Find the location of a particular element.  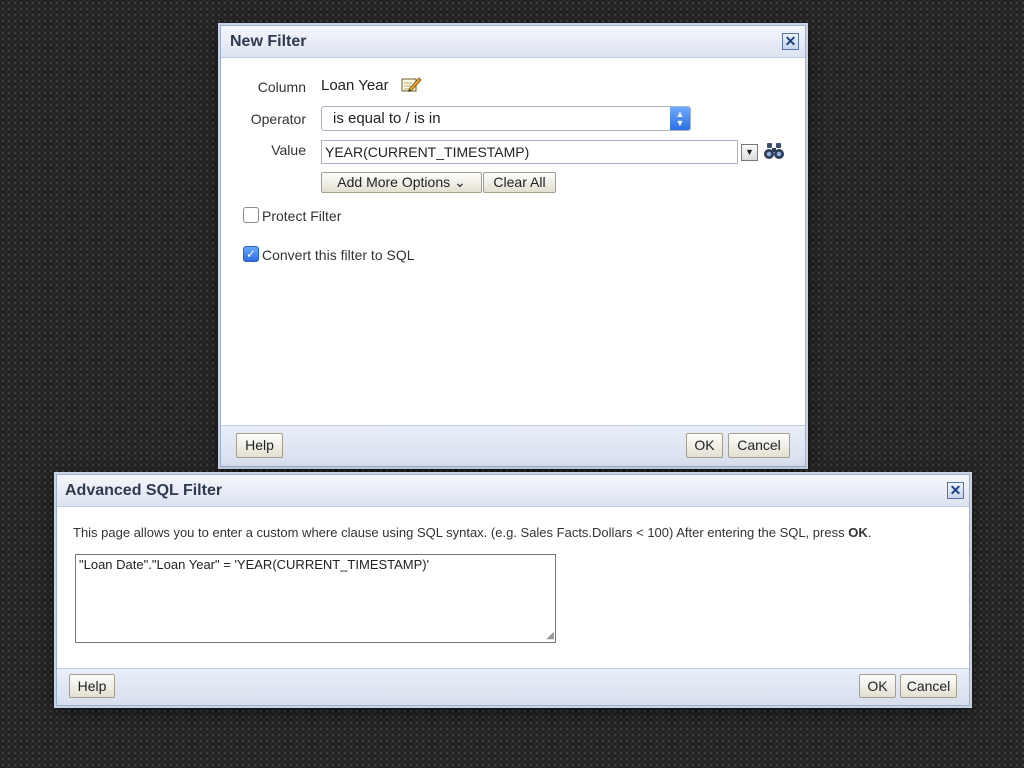

advanced-sql-close-button: ✕ is located at coordinates (955, 490).